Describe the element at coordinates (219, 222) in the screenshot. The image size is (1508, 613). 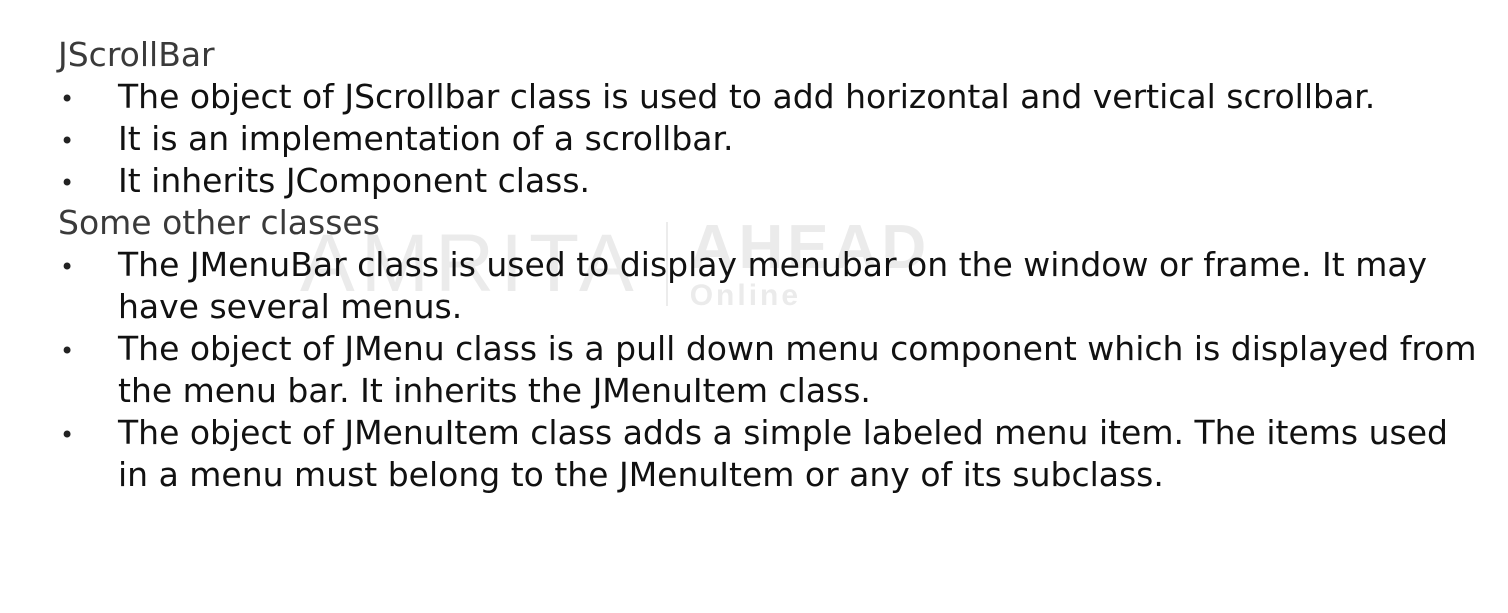
I see `section-heading-other-classes: Some other classes` at that location.